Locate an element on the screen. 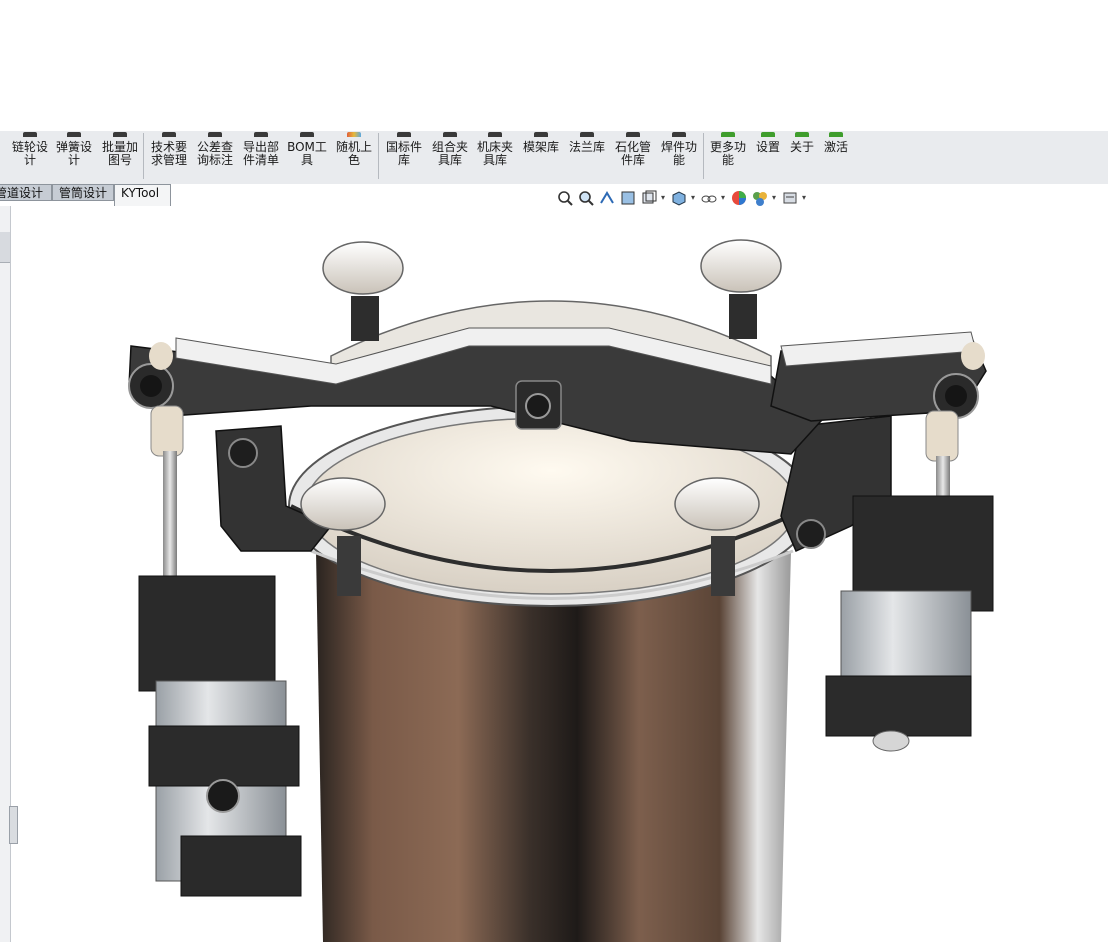 This screenshot has height=942, width=1108. appearance-icon is located at coordinates (739, 198).